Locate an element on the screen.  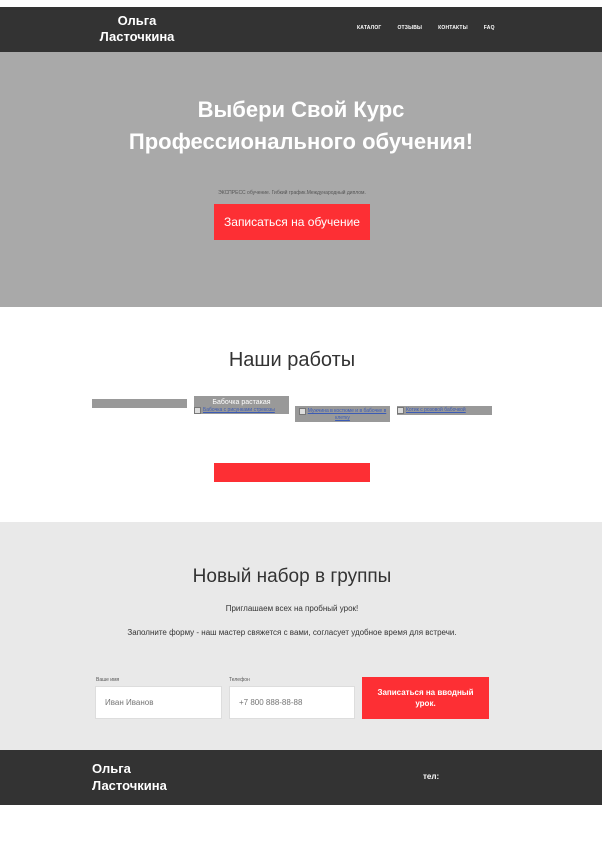
brand-line2: Ласточкина is located at coordinates (137, 36).